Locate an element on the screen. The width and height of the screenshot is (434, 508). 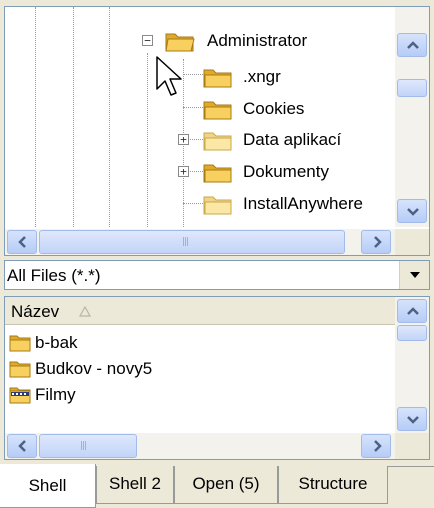
tab-open: Open (5) is located at coordinates (226, 485).